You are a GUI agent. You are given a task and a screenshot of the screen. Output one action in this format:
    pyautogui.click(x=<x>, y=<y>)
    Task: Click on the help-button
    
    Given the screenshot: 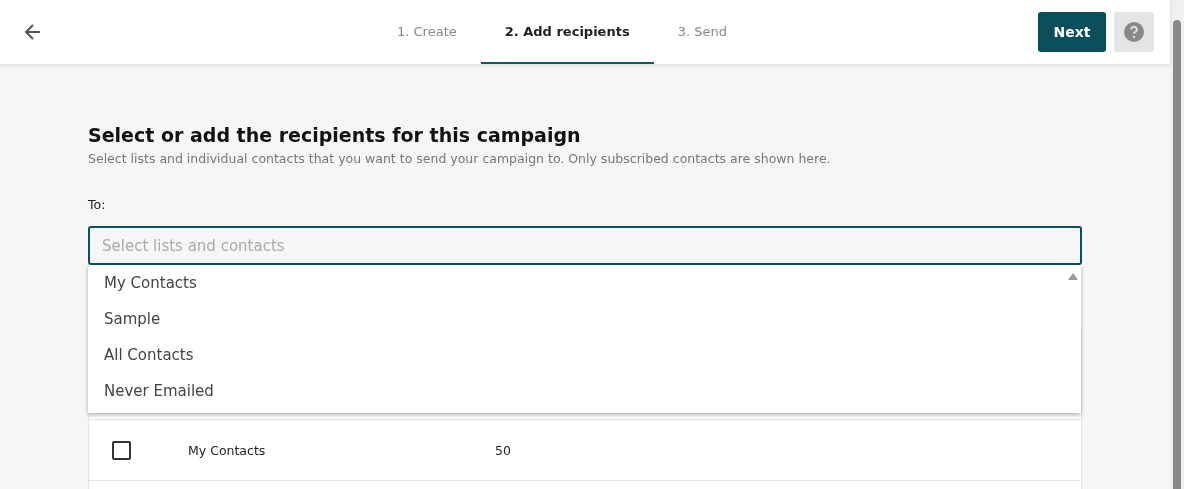 What is the action you would take?
    pyautogui.click(x=1134, y=32)
    